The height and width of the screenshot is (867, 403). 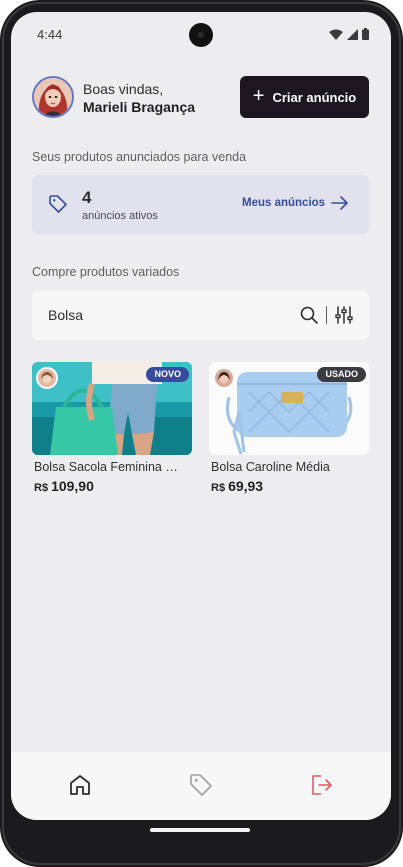 I want to click on plus-icon: +, so click(x=258, y=96).